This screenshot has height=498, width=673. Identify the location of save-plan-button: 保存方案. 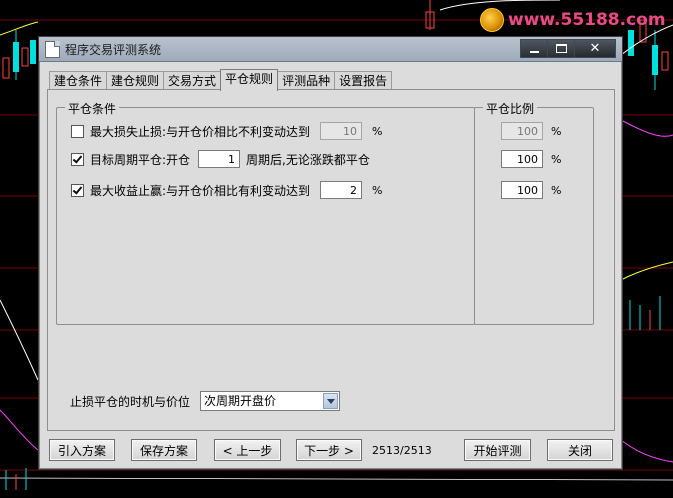
(164, 450).